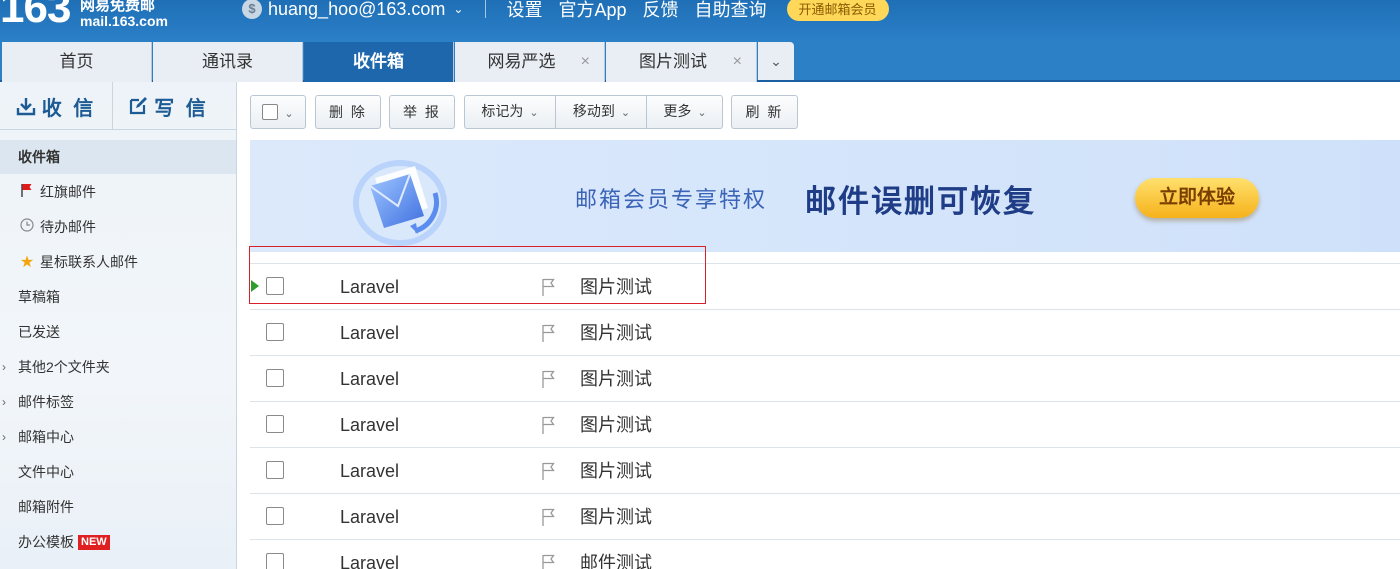 The width and height of the screenshot is (1400, 569). What do you see at coordinates (118, 542) in the screenshot?
I see `folder-office-templates: 办公模板 NEW` at bounding box center [118, 542].